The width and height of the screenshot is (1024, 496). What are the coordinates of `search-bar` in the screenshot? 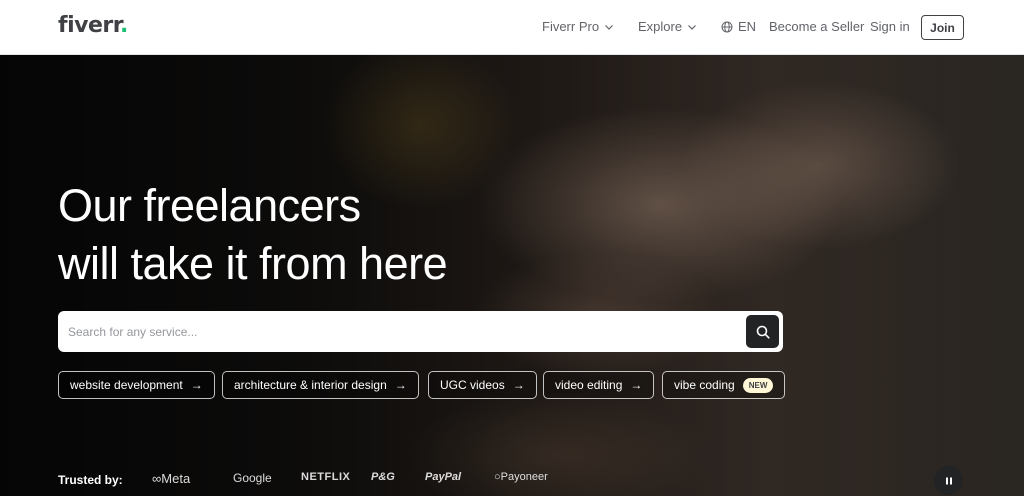 It's located at (420, 331).